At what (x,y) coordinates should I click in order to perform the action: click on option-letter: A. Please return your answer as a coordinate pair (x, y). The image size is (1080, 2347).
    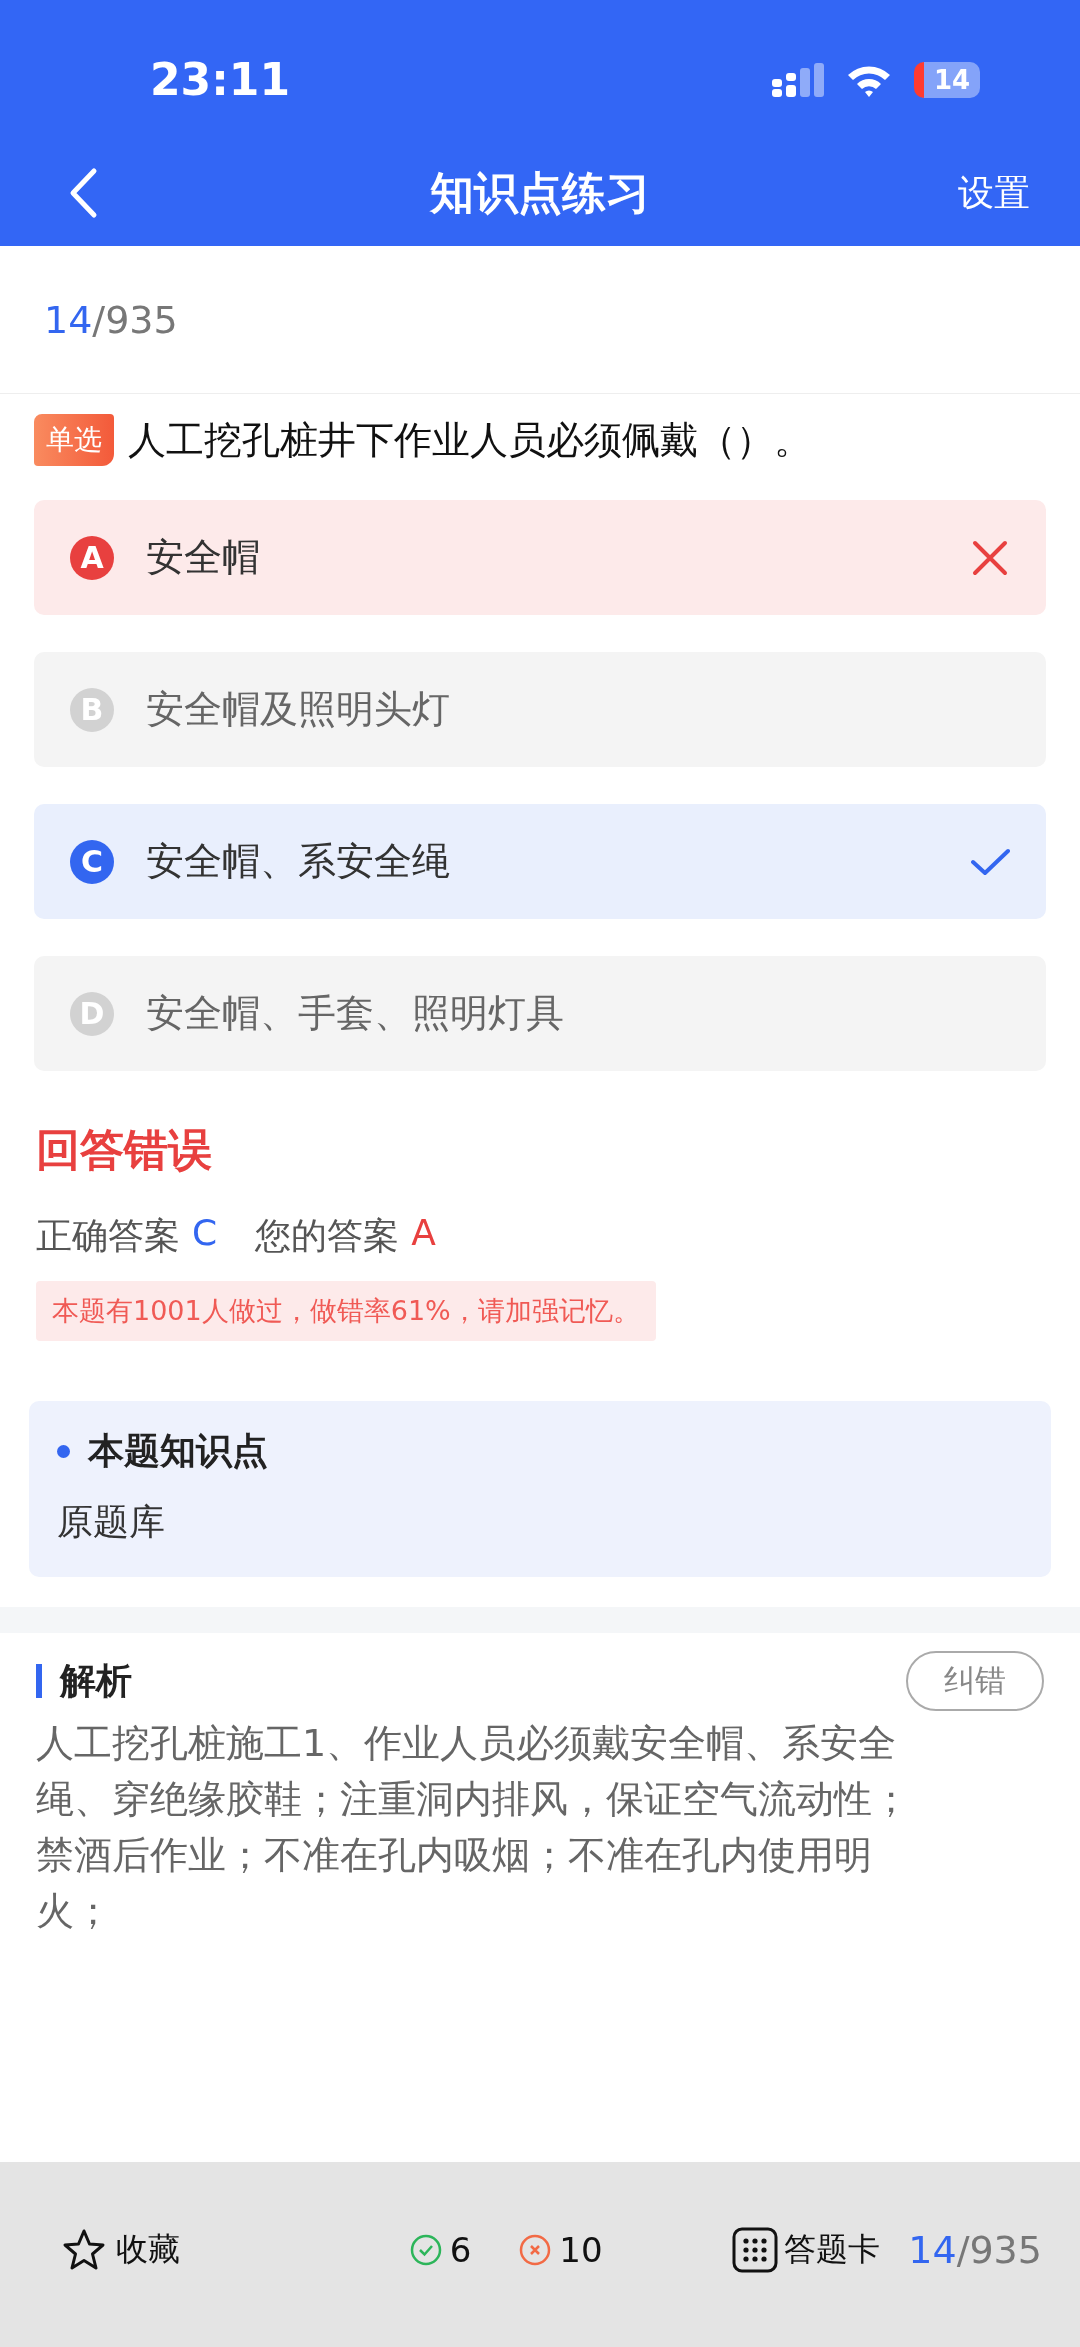
    Looking at the image, I should click on (92, 557).